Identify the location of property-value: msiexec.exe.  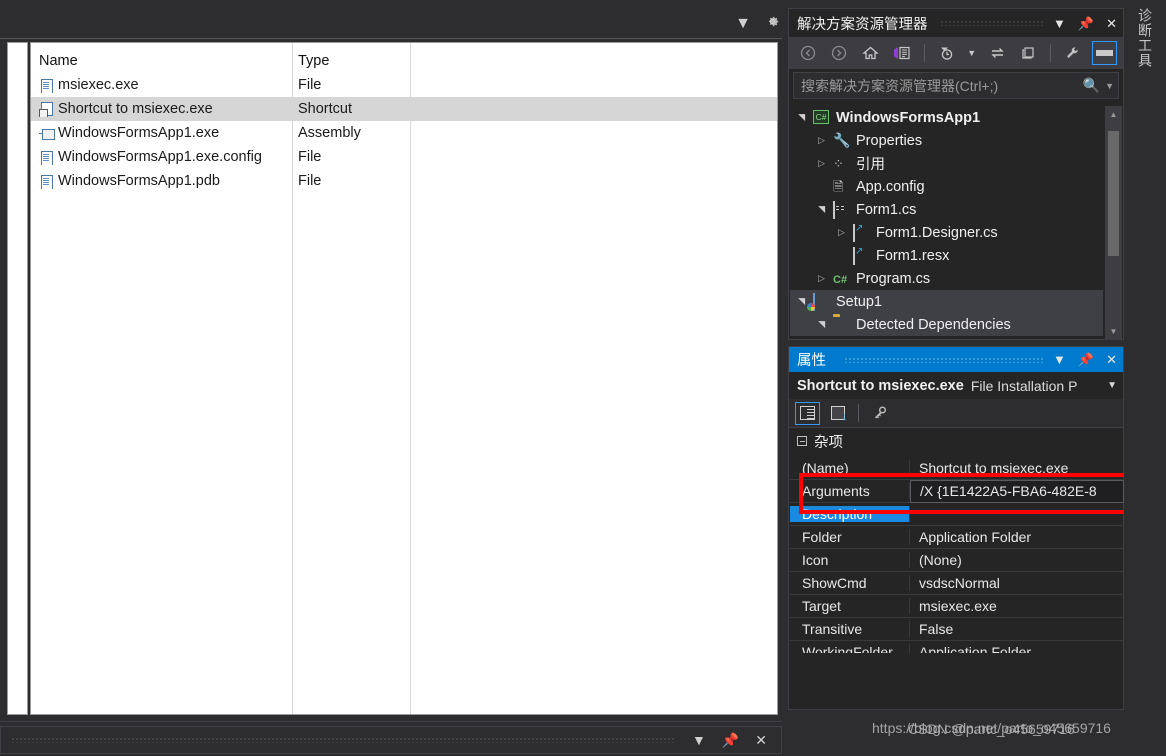
(1017, 606).